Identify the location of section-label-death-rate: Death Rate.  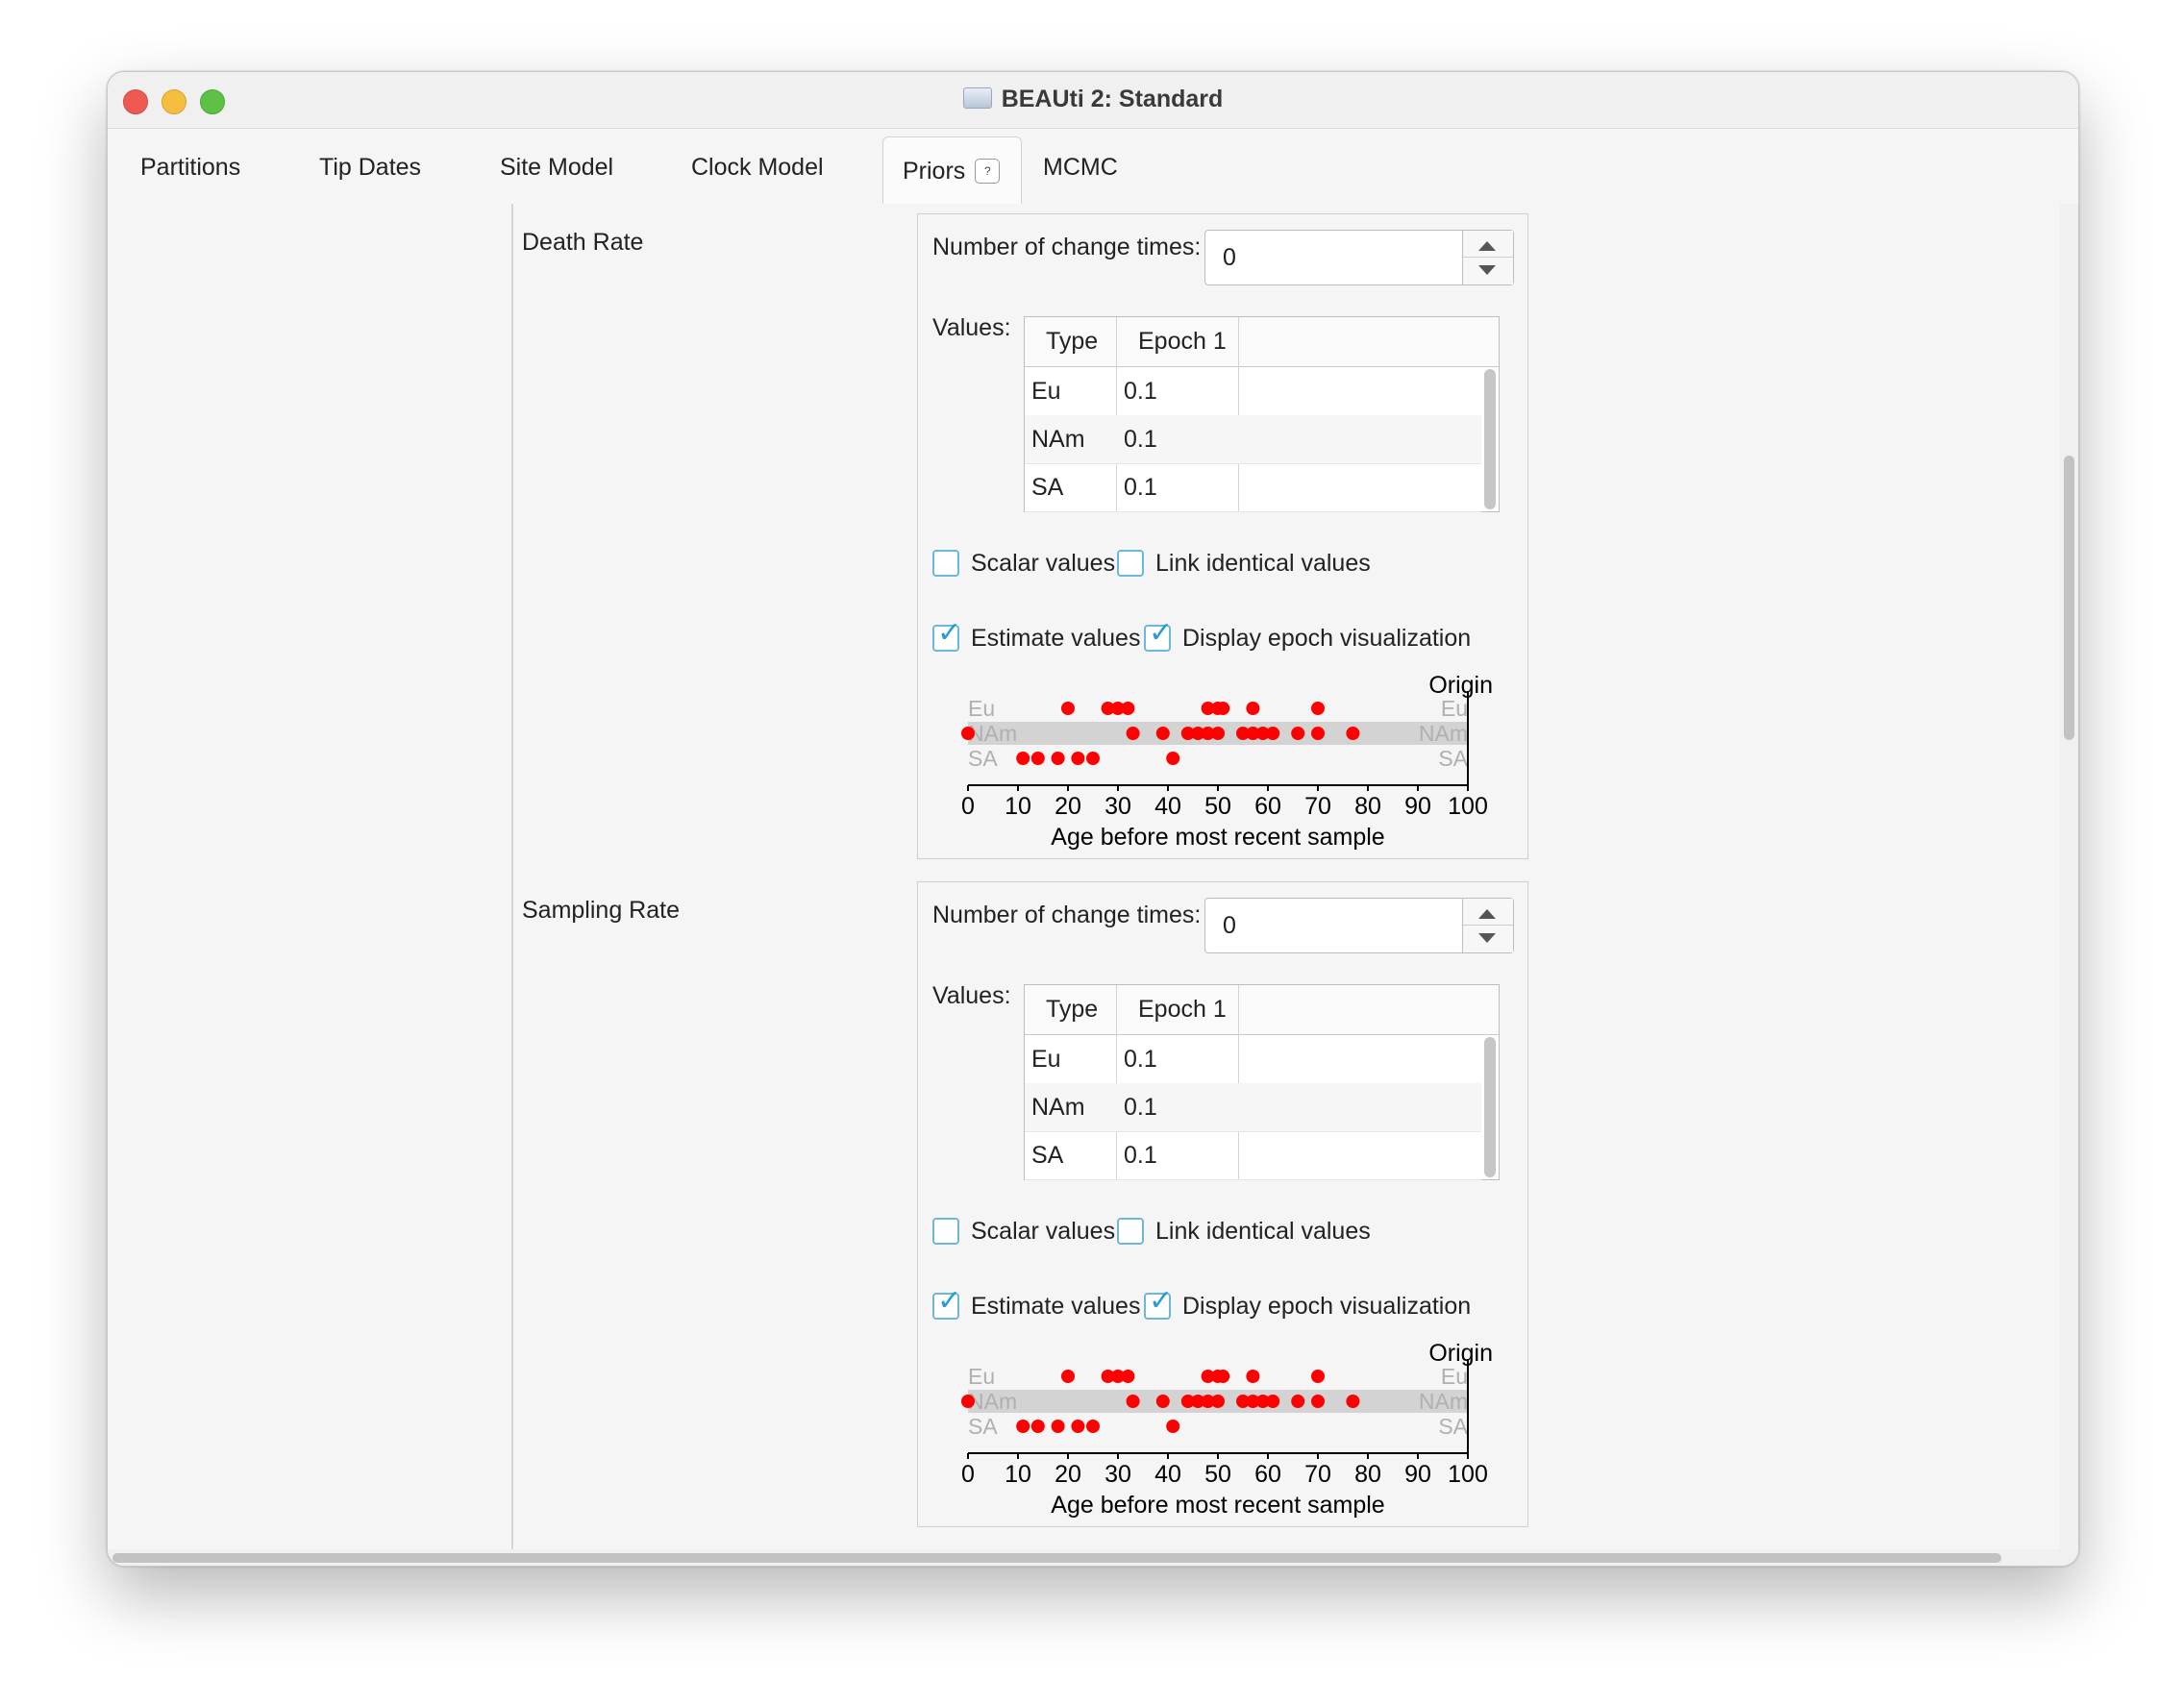
(583, 242).